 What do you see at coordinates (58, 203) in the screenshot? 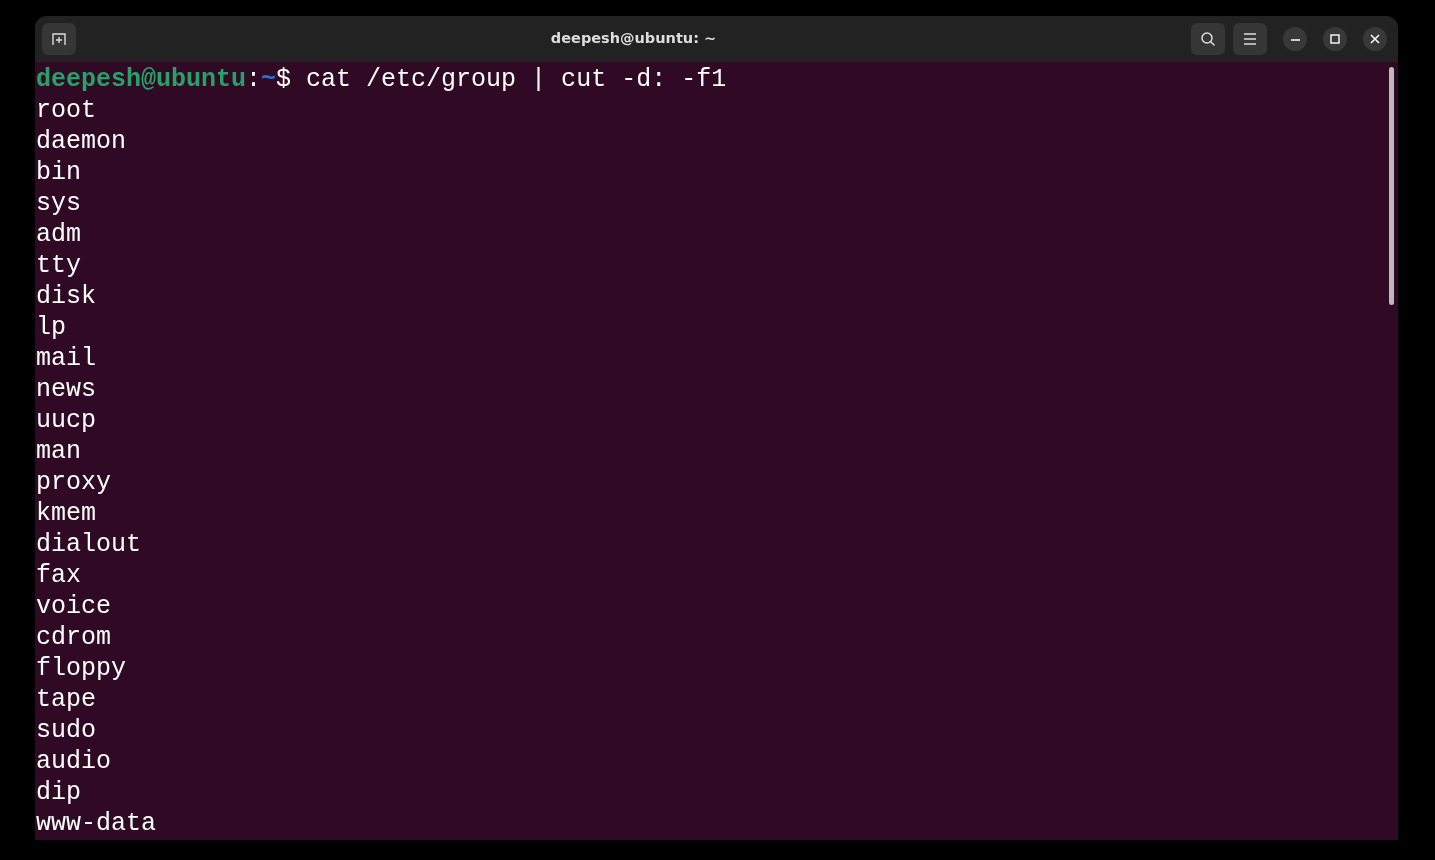
I see `output-line: sys` at bounding box center [58, 203].